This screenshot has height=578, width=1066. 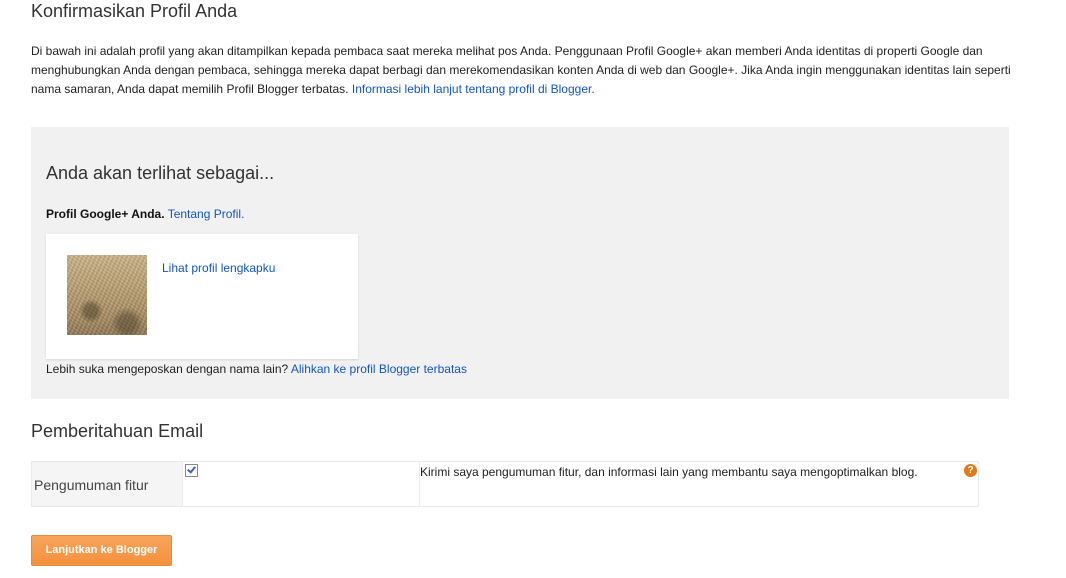 What do you see at coordinates (101, 550) in the screenshot?
I see `continue-to-blogger-button: Lanjutkan ke Blogger` at bounding box center [101, 550].